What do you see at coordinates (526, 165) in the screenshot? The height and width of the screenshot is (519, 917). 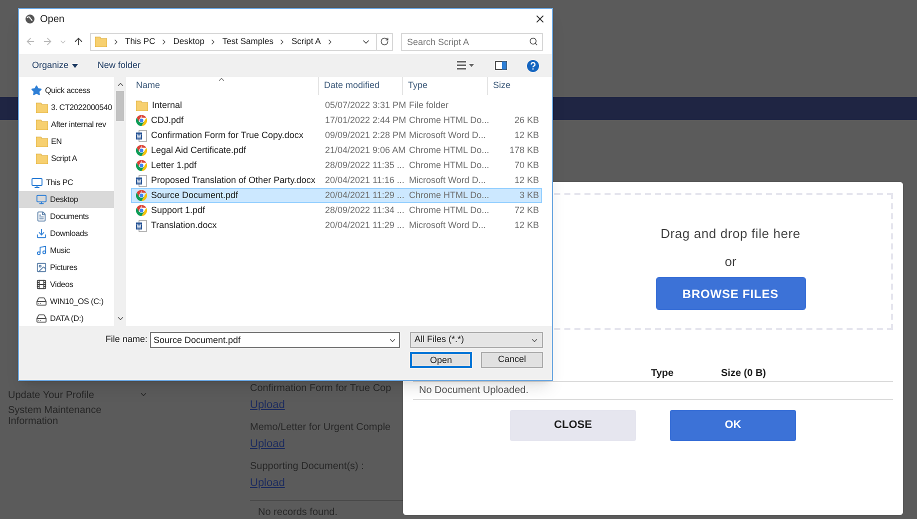 I see `file-size: 70 KB` at bounding box center [526, 165].